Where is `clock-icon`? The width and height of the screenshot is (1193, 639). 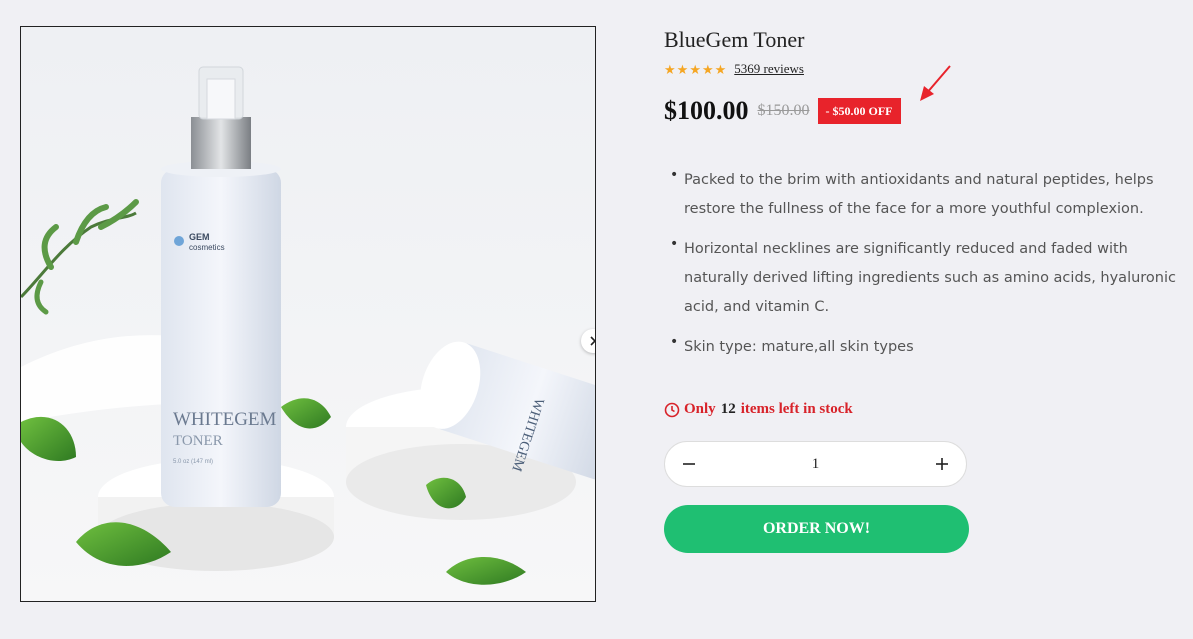 clock-icon is located at coordinates (672, 409).